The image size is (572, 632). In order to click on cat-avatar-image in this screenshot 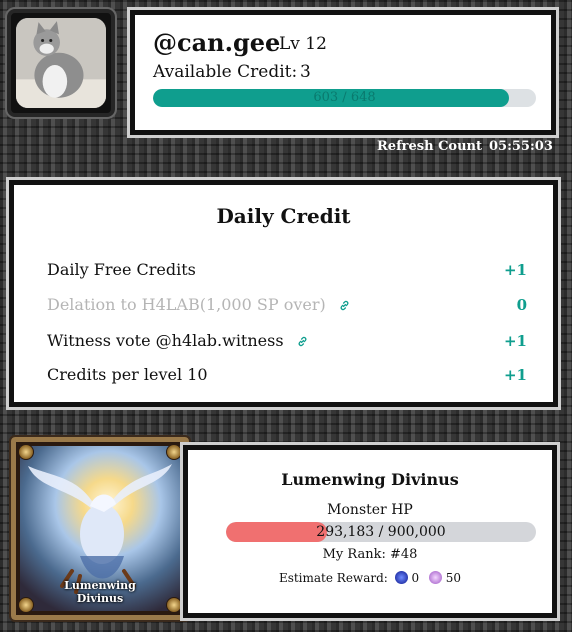, I will do `click(61, 63)`.